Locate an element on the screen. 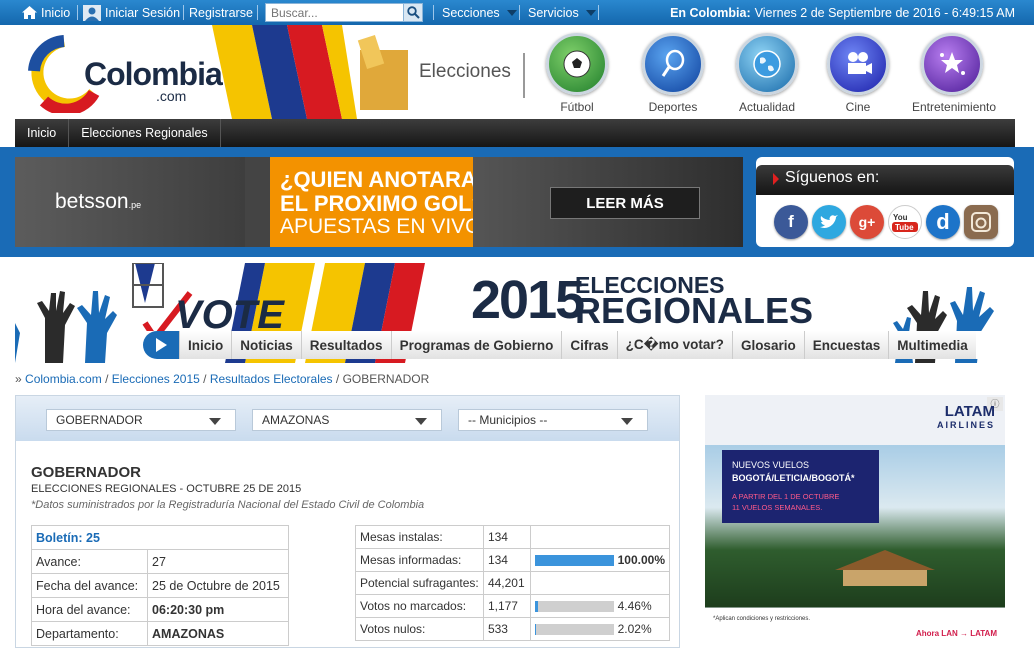  subnav-item-multimedia: Multimedia is located at coordinates (932, 345).